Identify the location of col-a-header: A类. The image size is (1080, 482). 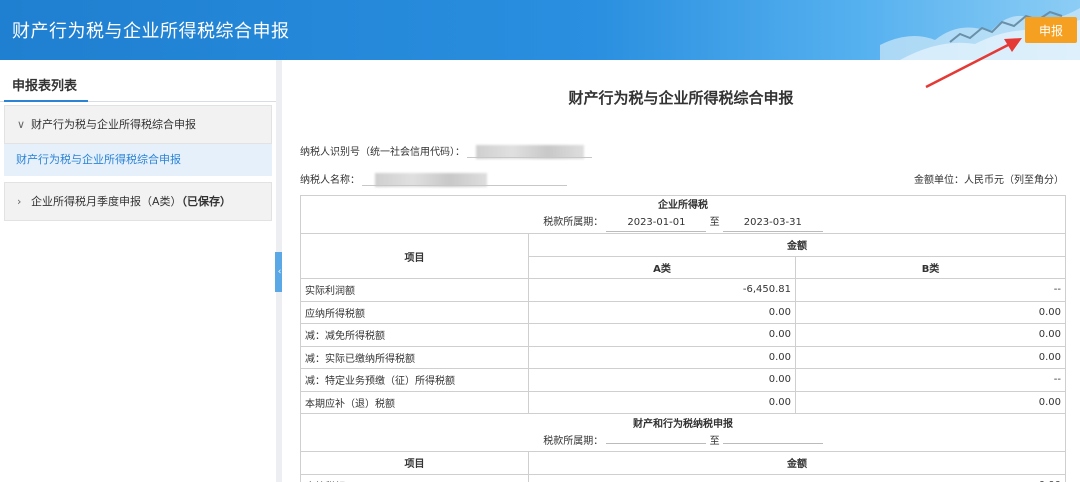
(662, 267).